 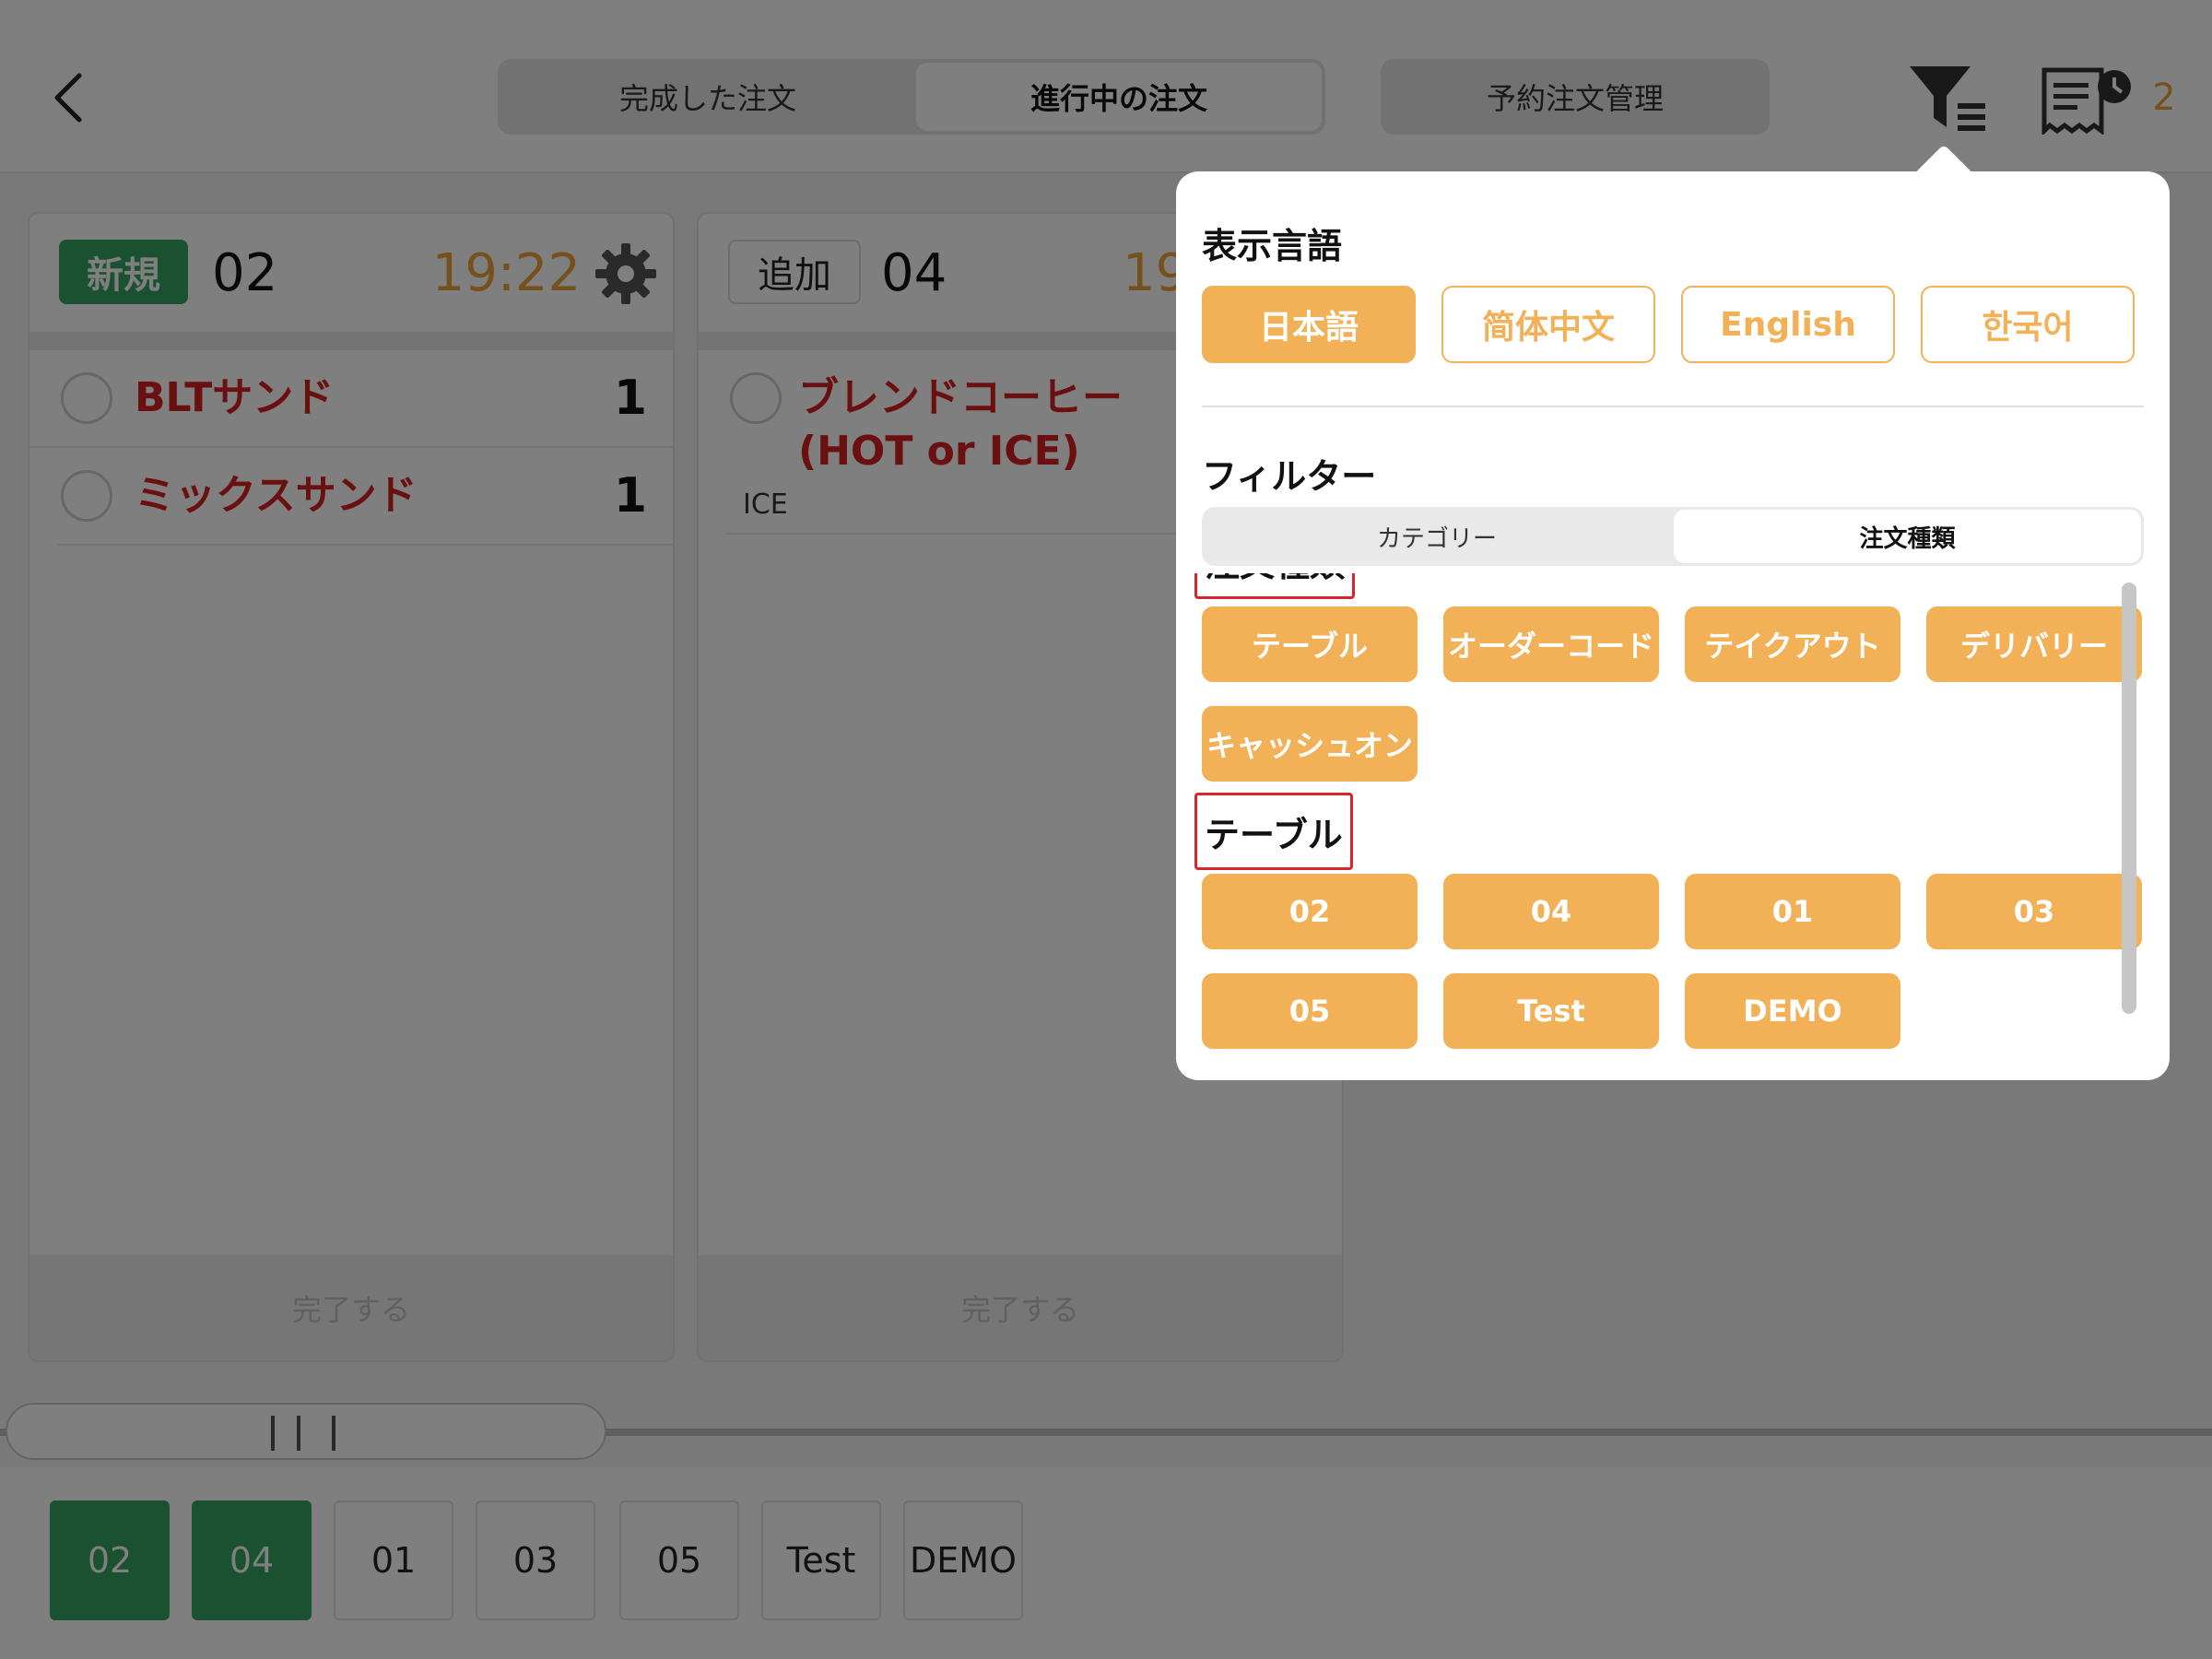 I want to click on table-chip: 01, so click(x=1792, y=911).